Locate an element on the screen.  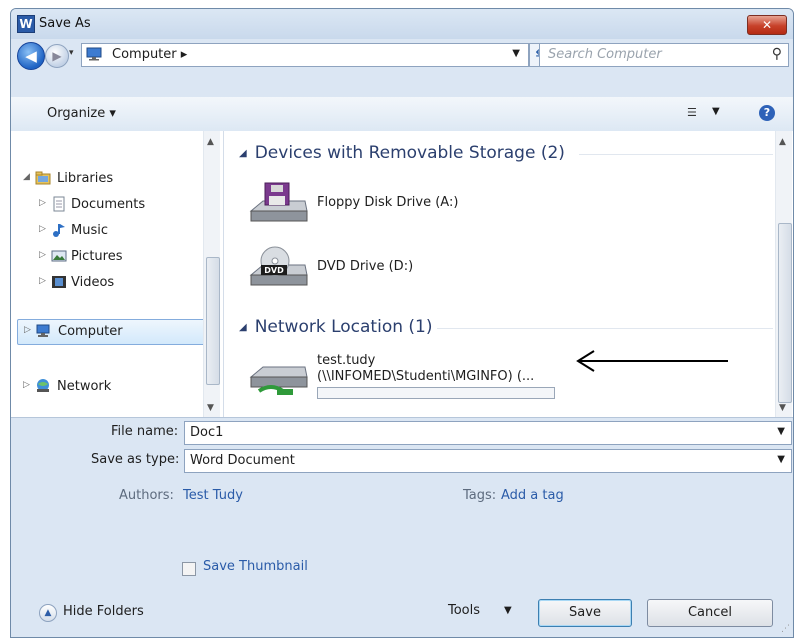
search-placeholder: Search Computer is located at coordinates (605, 54).